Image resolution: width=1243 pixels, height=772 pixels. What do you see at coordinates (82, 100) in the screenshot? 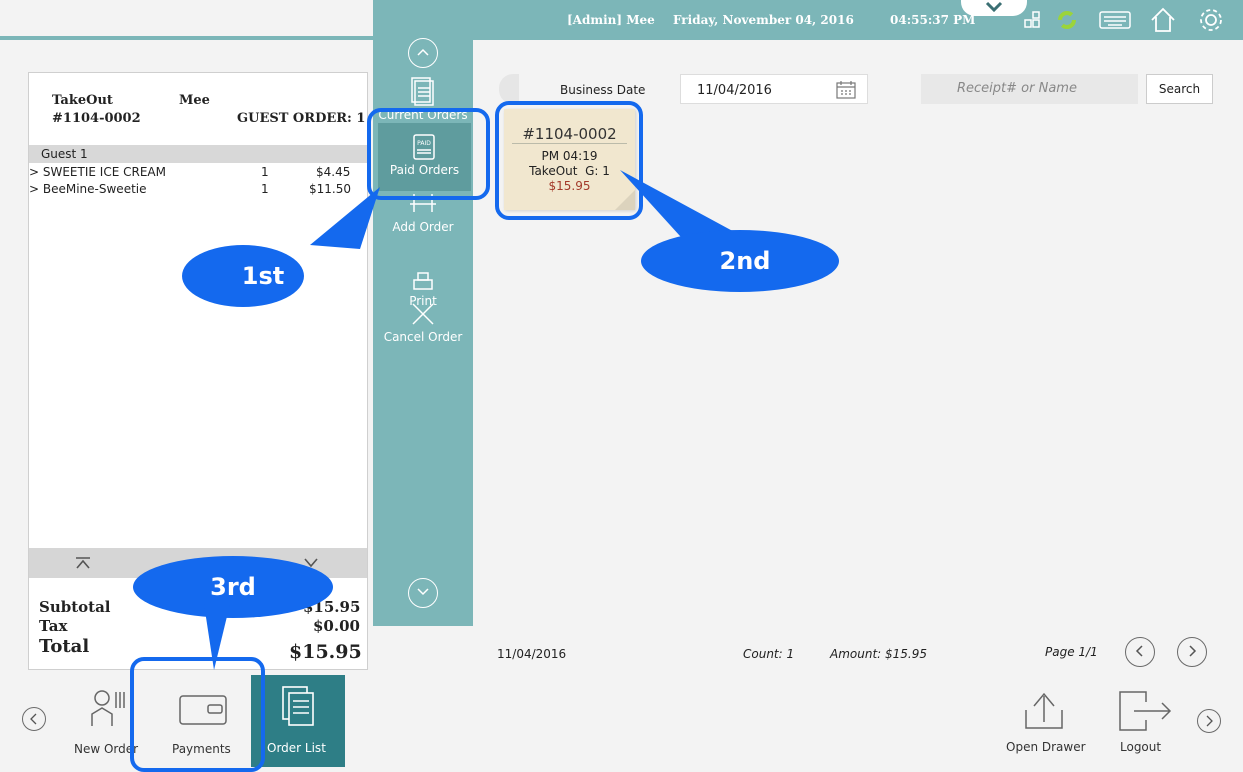
I see `order-type: TakeOut` at bounding box center [82, 100].